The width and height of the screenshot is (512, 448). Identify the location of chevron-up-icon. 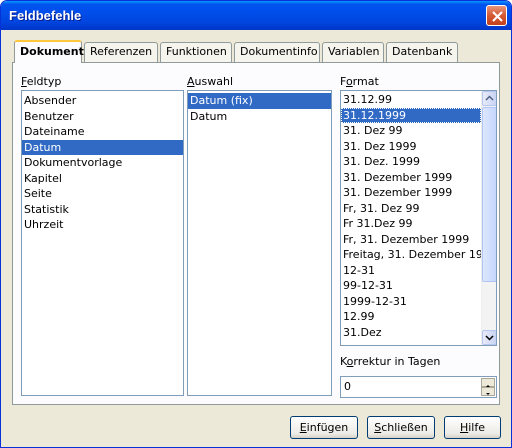
(489, 98).